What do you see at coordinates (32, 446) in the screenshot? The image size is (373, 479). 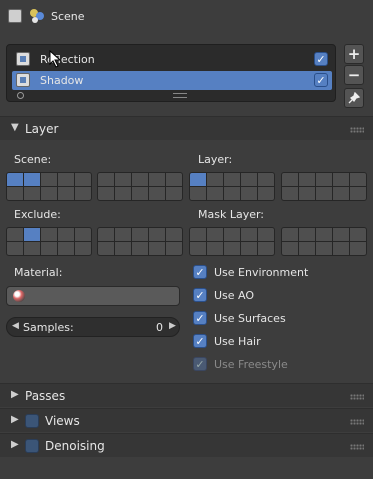 I see `denoising-toggle-checkbox` at bounding box center [32, 446].